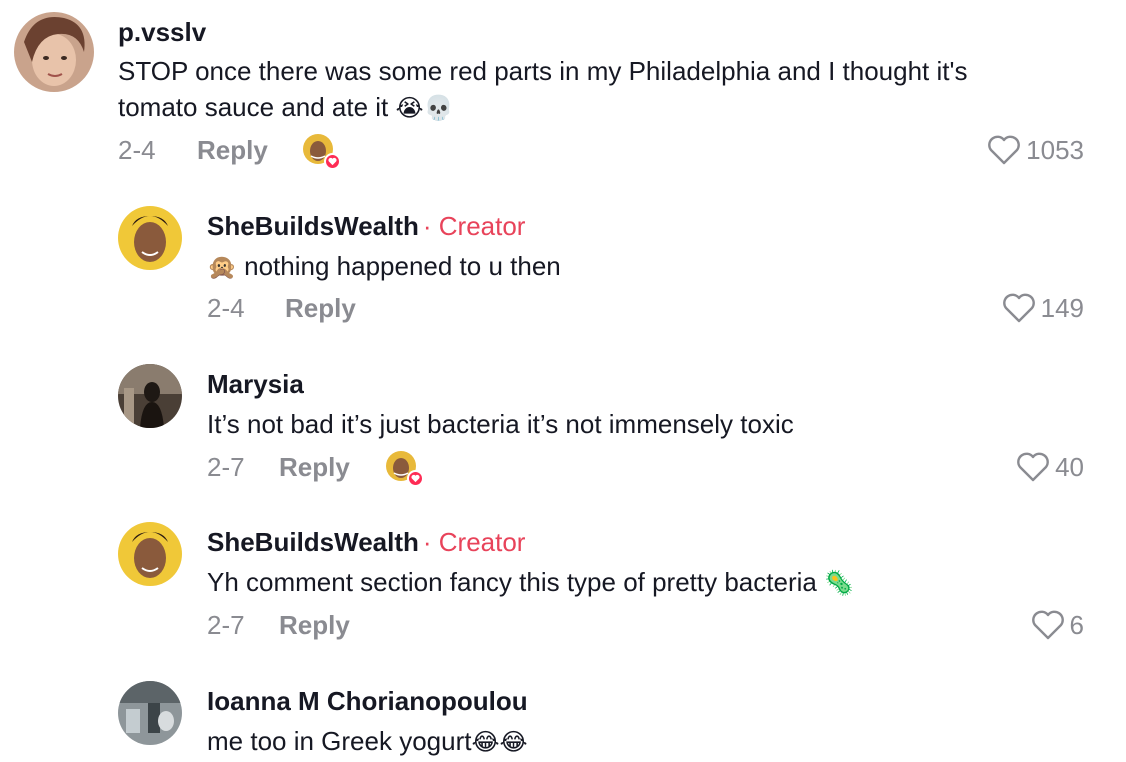 This screenshot has height=762, width=1126. What do you see at coordinates (402, 266) in the screenshot?
I see `comment-text: nothing happened to u then` at bounding box center [402, 266].